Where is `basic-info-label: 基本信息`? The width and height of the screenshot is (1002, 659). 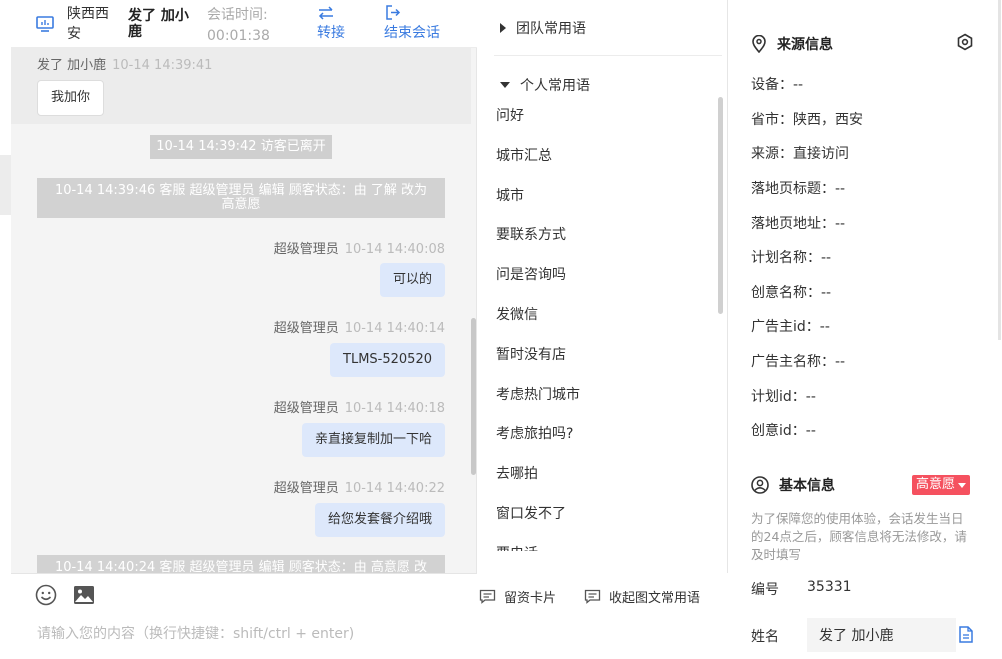
basic-info-label: 基本信息 is located at coordinates (807, 486).